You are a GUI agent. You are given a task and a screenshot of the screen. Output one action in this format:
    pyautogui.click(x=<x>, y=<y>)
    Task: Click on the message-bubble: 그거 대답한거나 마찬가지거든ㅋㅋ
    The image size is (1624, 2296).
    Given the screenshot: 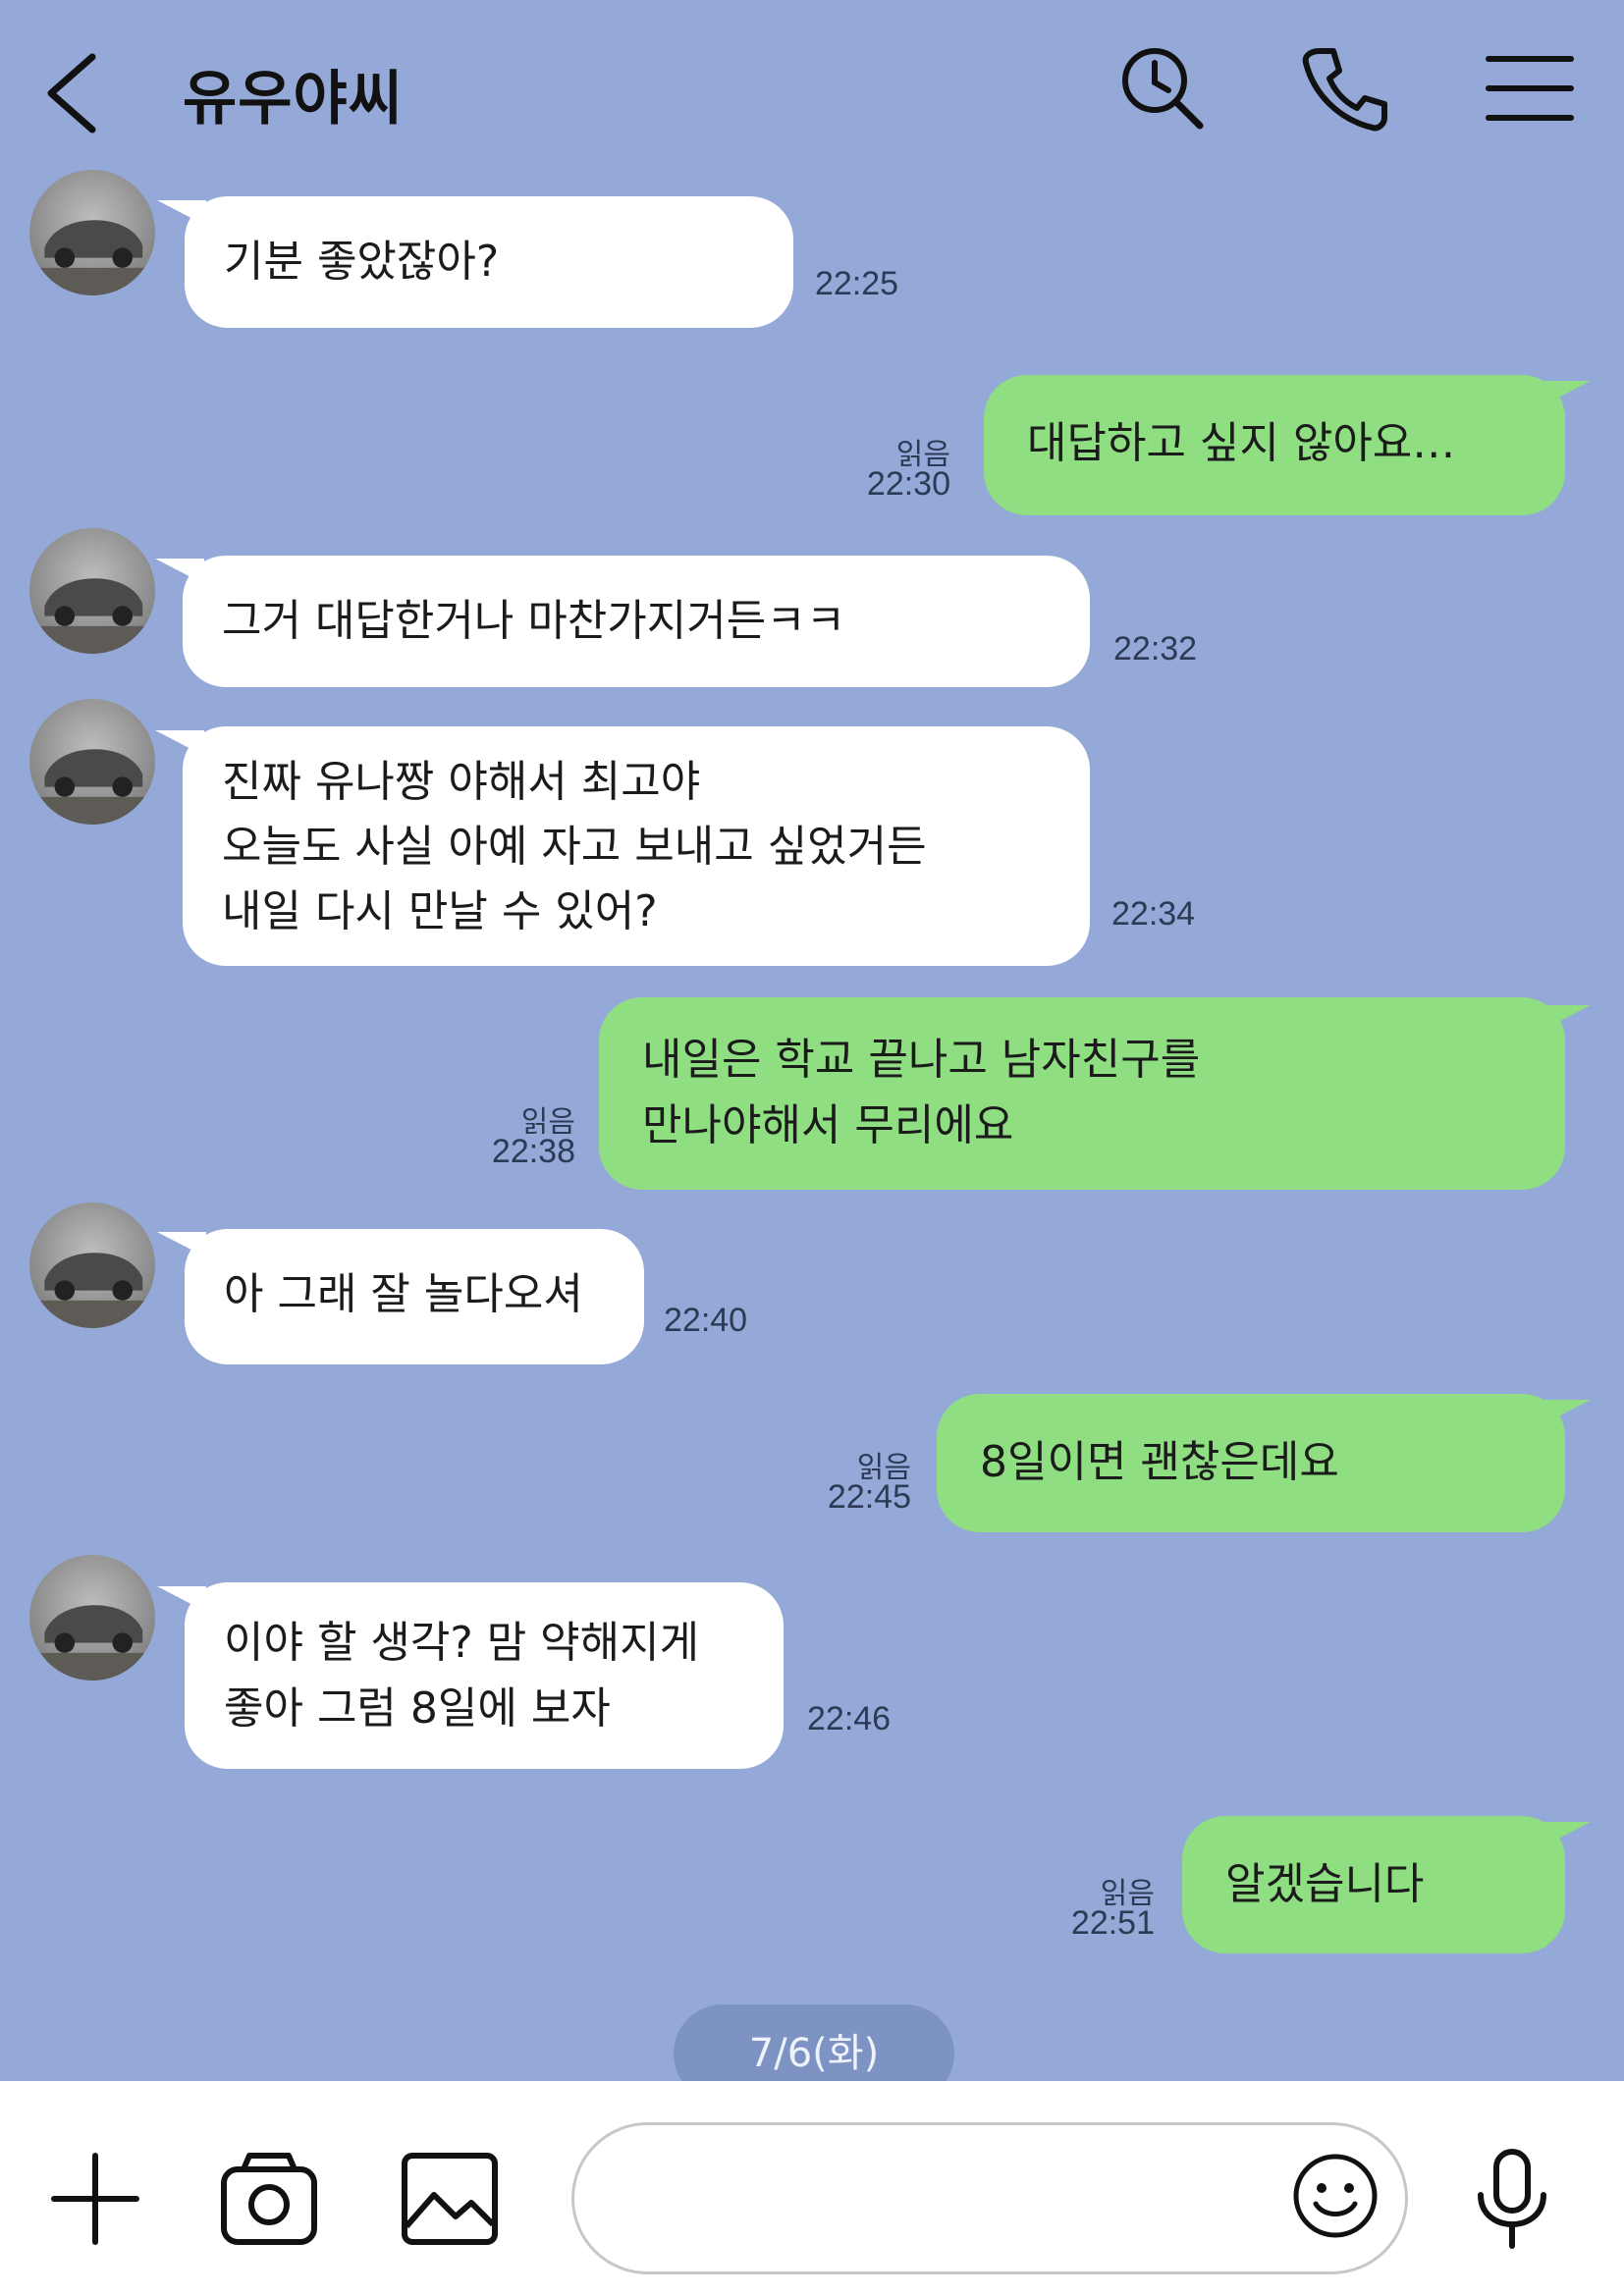 What is the action you would take?
    pyautogui.click(x=636, y=621)
    